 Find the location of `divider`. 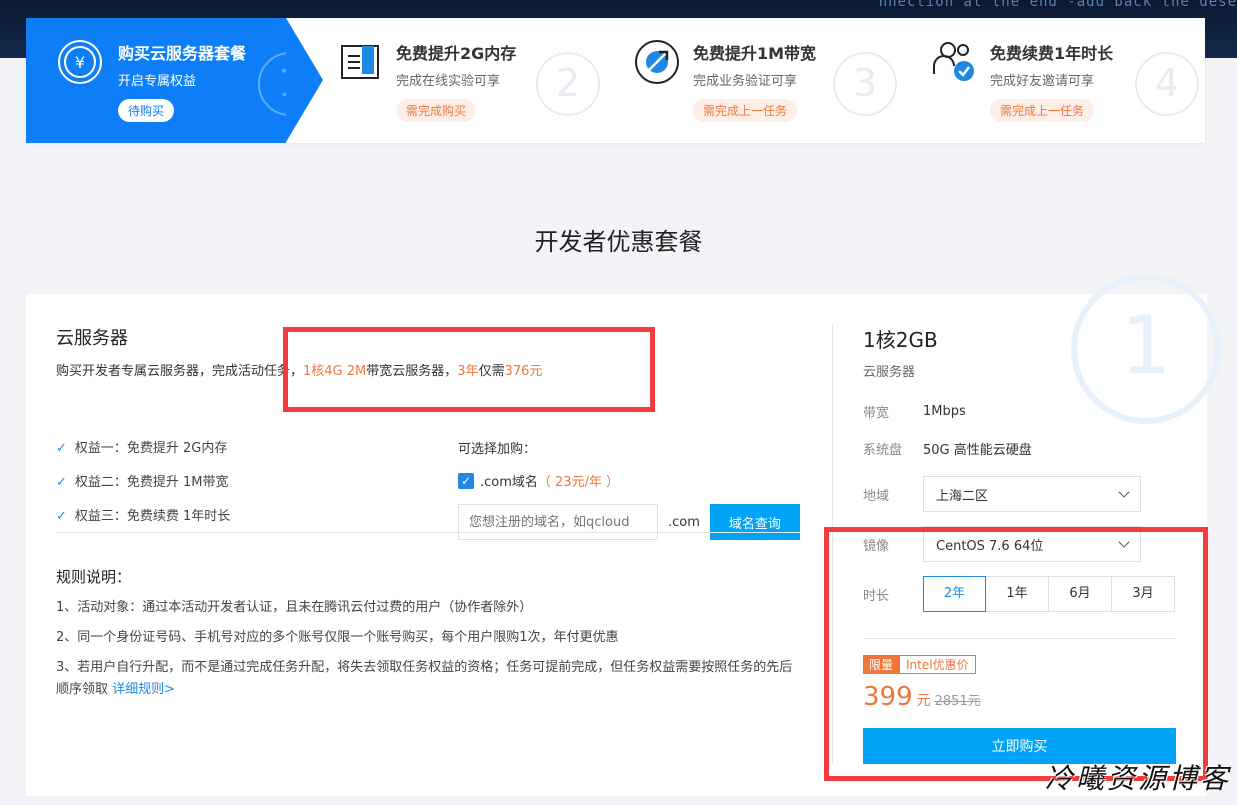

divider is located at coordinates (429, 532).